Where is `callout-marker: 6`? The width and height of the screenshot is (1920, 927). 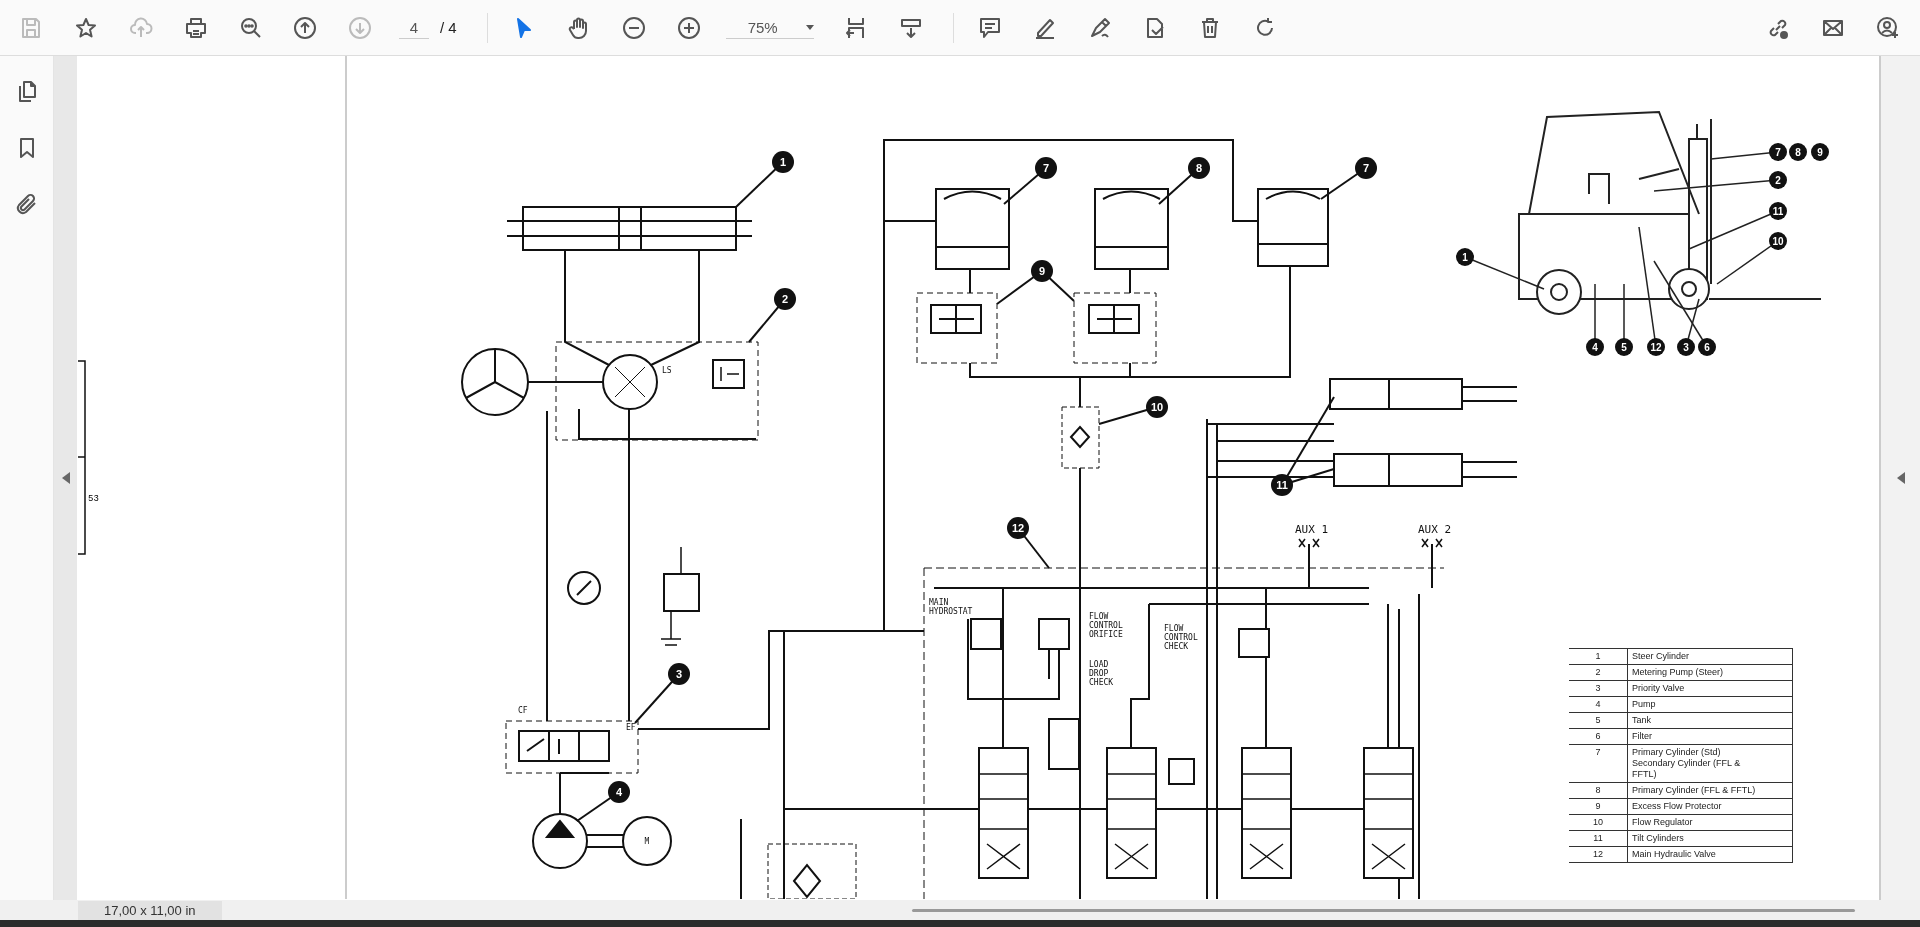 callout-marker: 6 is located at coordinates (1707, 347).